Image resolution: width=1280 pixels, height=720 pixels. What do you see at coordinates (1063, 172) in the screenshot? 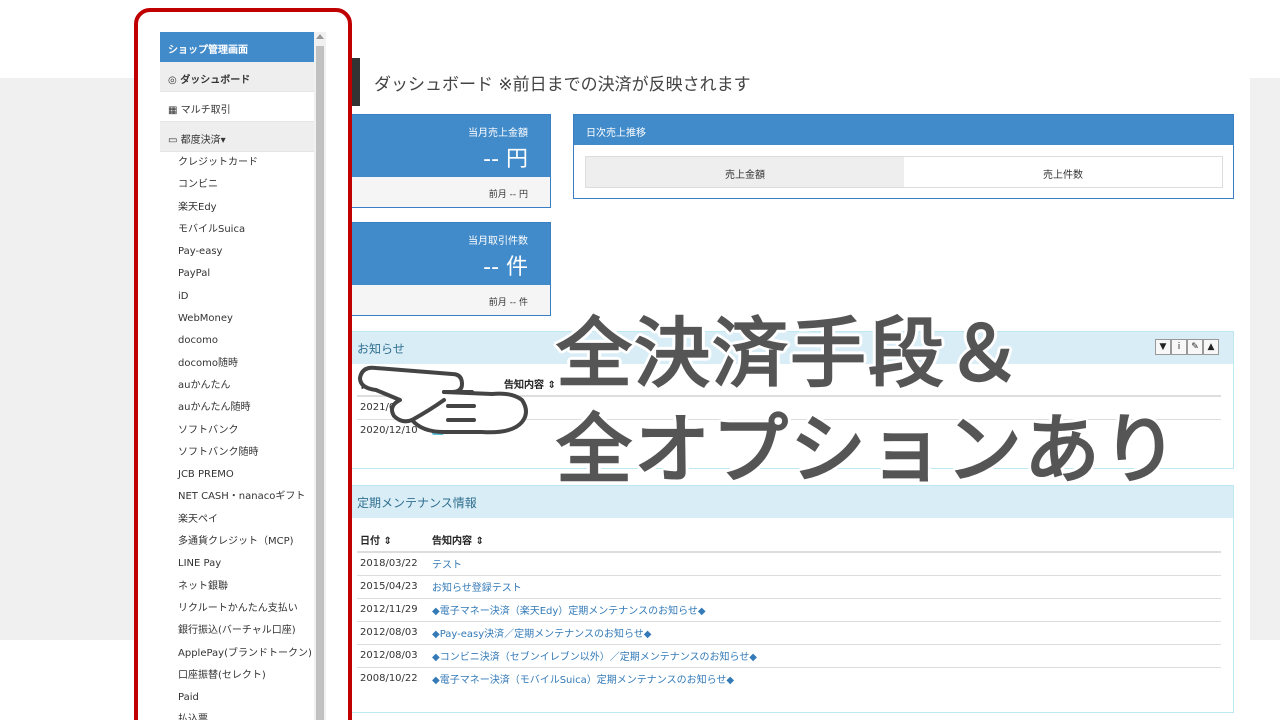
I see `tab-sales-count: 売上件数` at bounding box center [1063, 172].